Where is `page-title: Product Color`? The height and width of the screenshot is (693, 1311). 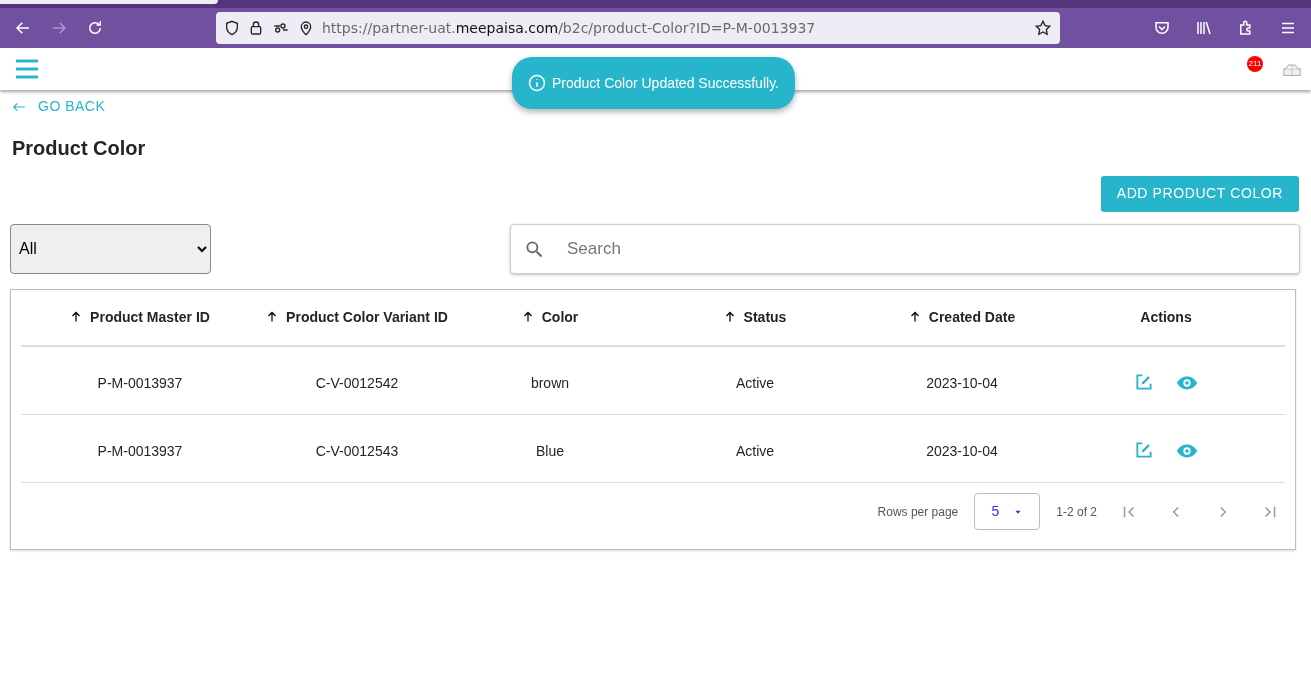
page-title: Product Color is located at coordinates (79, 148).